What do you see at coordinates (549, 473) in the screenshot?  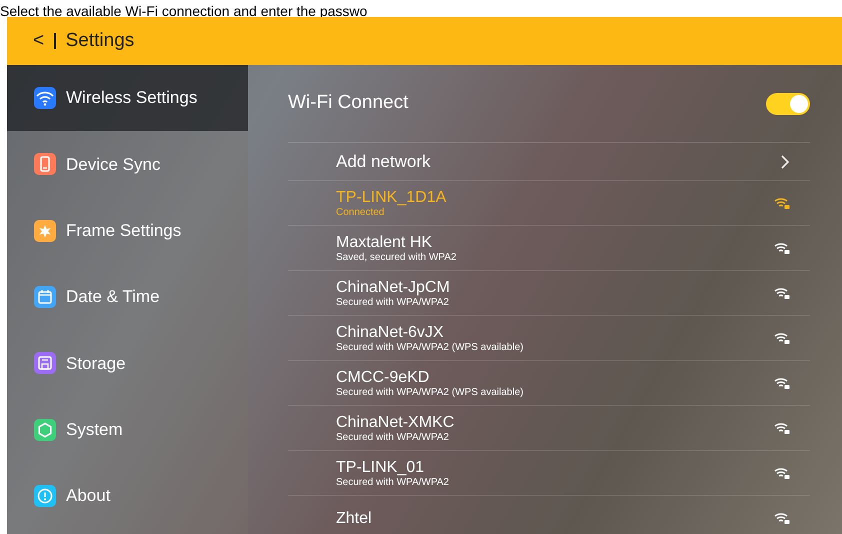 I see `network-row: TP-LINK_01 Secured with WPA/WPA2` at bounding box center [549, 473].